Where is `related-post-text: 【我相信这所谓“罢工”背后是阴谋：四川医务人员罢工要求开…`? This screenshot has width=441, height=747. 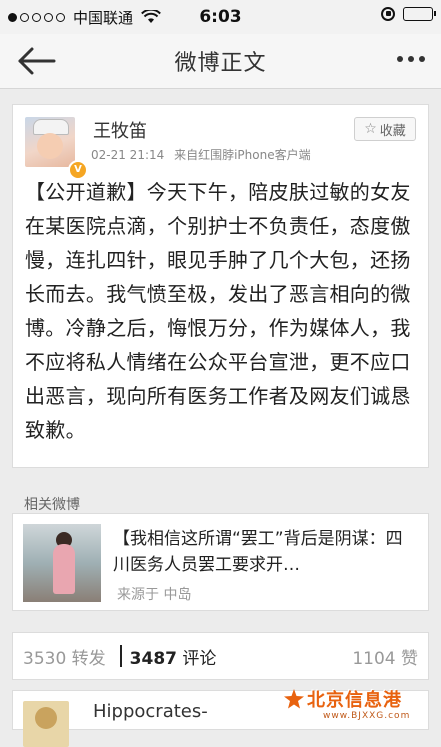
related-post-text: 【我相信这所谓“罢工”背后是阴谋：四川医务人员罢工要求开… is located at coordinates (258, 552).